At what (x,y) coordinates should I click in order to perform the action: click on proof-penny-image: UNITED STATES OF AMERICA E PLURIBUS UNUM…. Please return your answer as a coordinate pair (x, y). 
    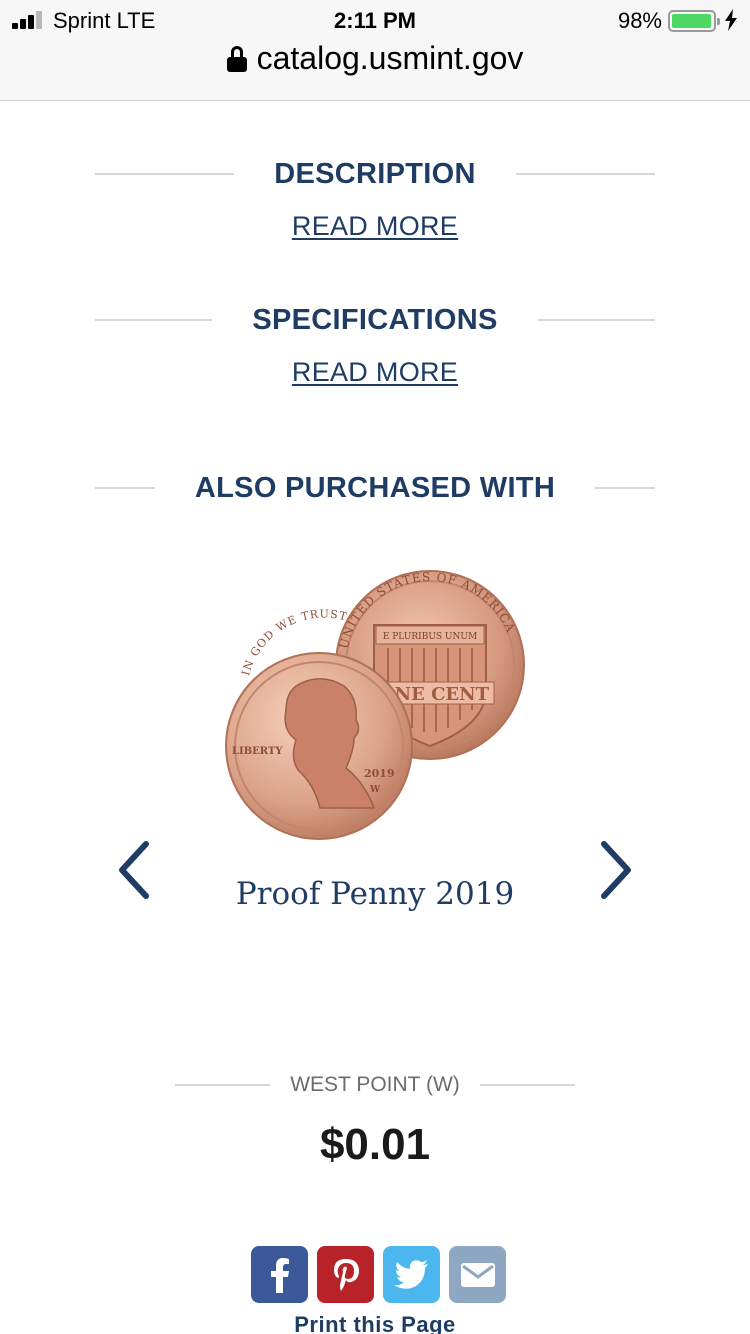
    Looking at the image, I should click on (376, 705).